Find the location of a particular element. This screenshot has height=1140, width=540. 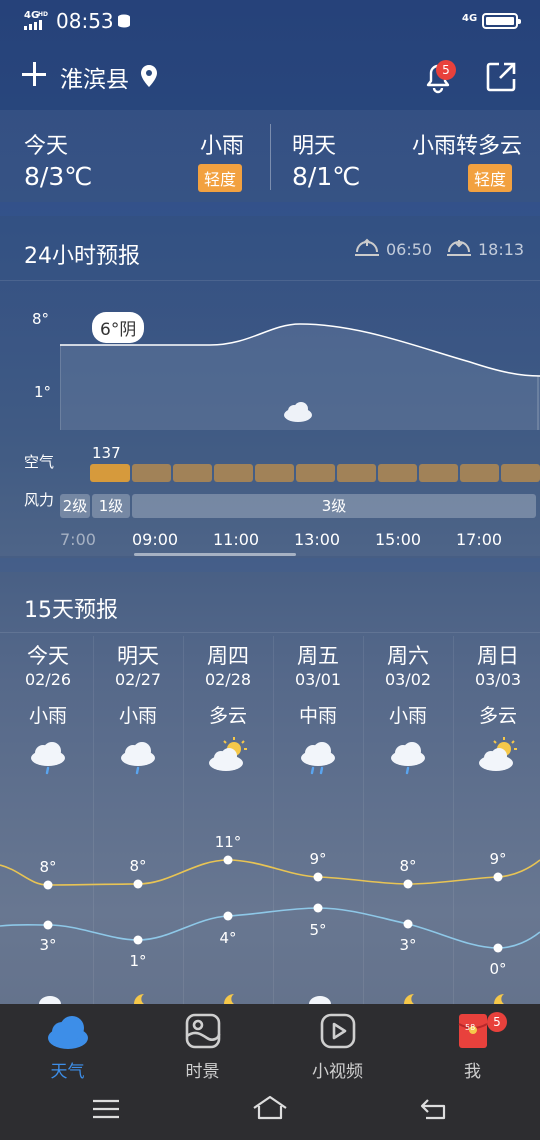

sunrise-icon is located at coordinates (367, 247).